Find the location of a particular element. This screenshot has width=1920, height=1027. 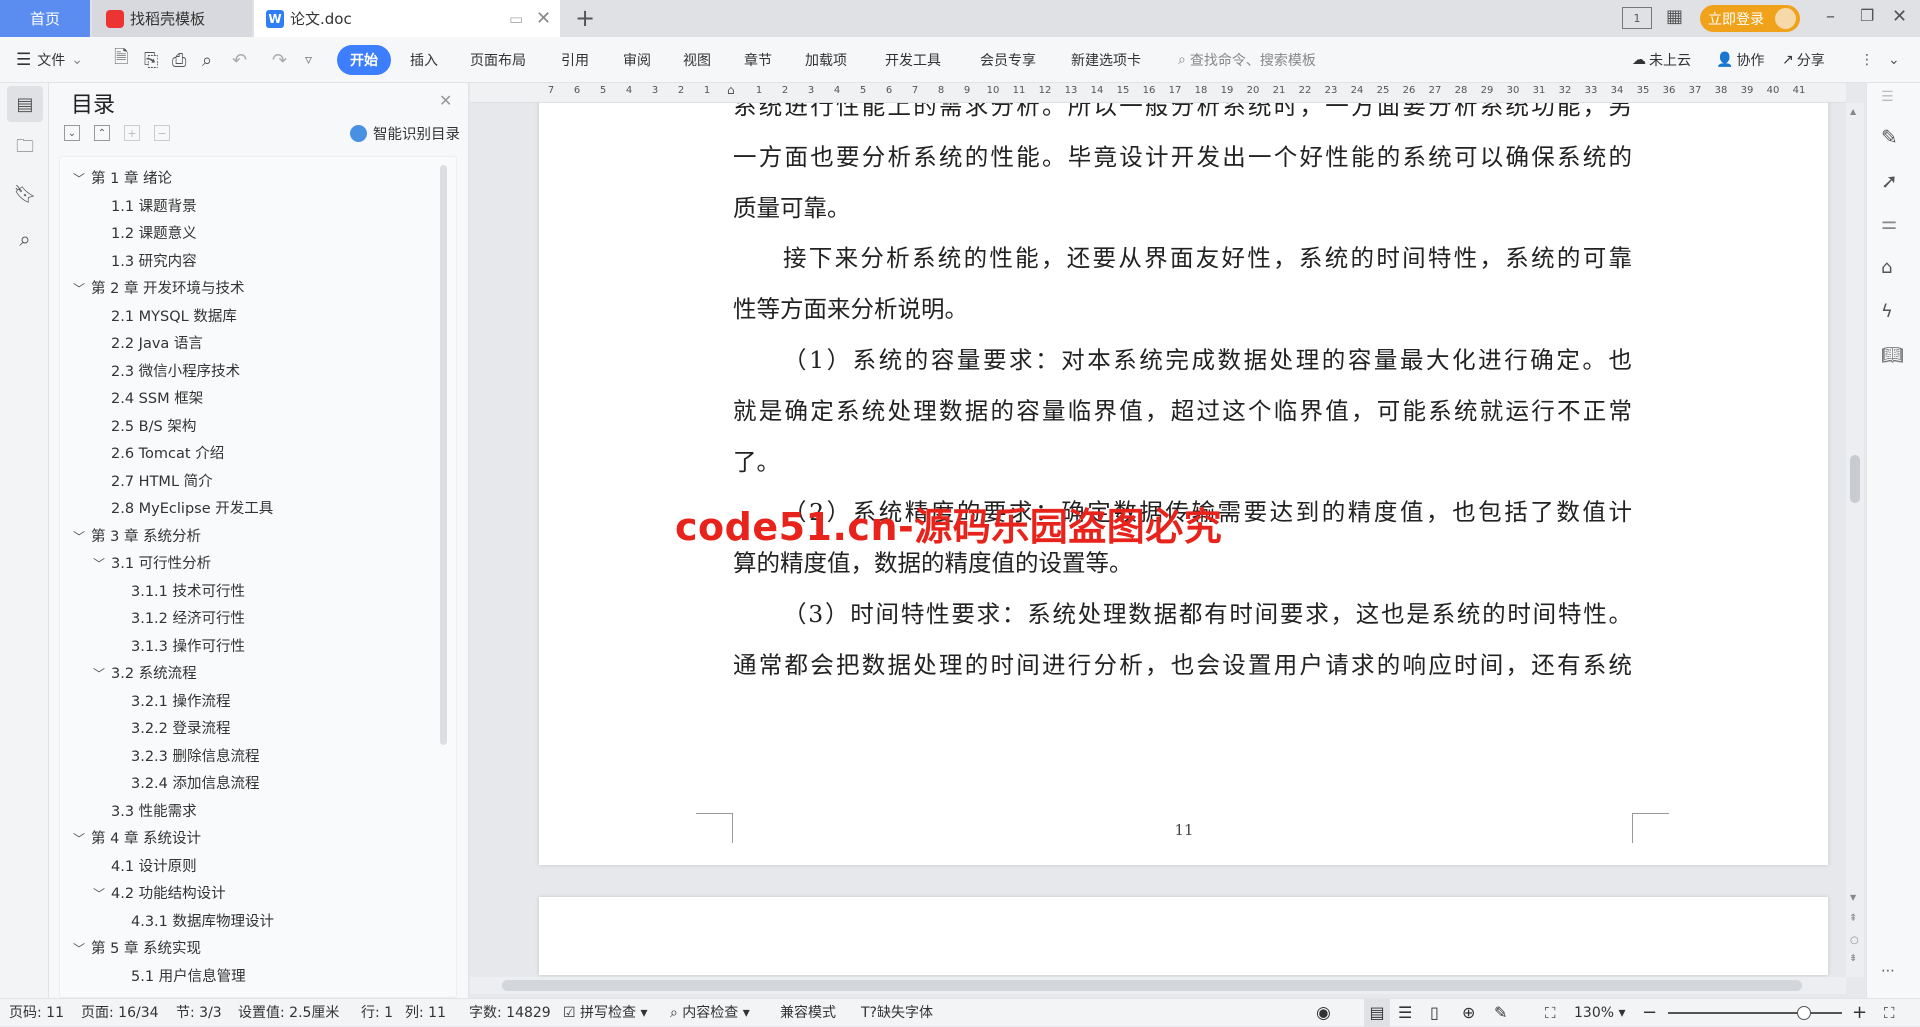

ribbon-tab-view: 视图 is located at coordinates (697, 60).